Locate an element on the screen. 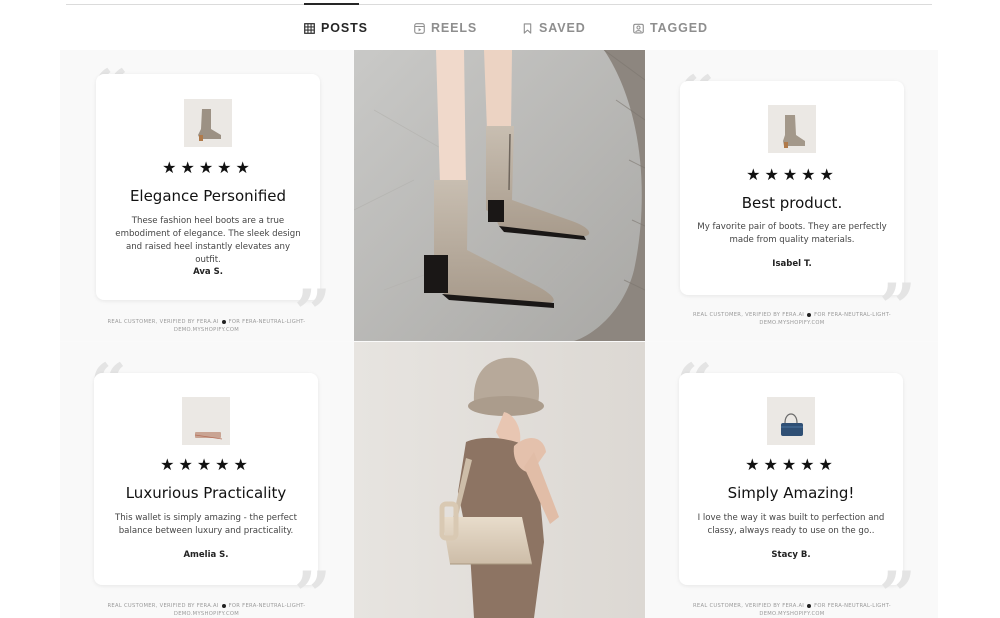 This screenshot has width=1000, height=618. tab-posts-label: POSTS is located at coordinates (344, 28).